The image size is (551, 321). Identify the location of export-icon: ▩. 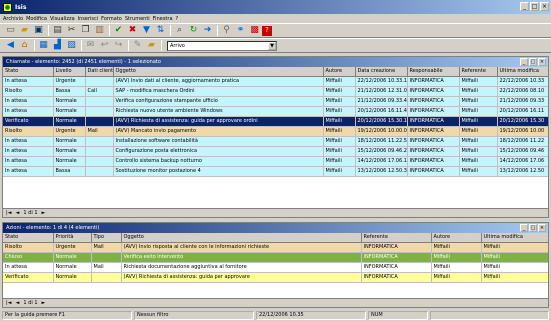
(254, 30).